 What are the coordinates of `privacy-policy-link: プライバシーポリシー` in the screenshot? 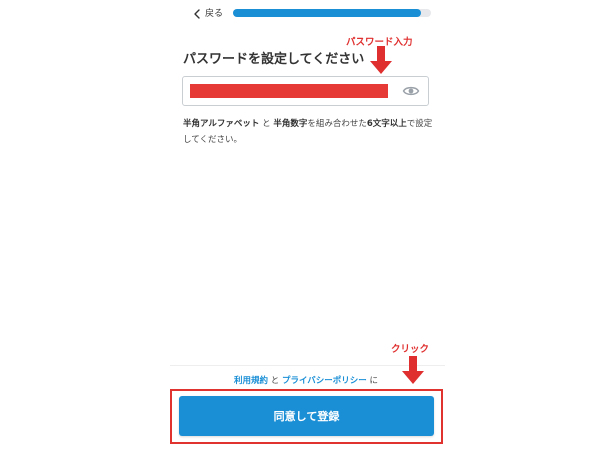 It's located at (324, 381).